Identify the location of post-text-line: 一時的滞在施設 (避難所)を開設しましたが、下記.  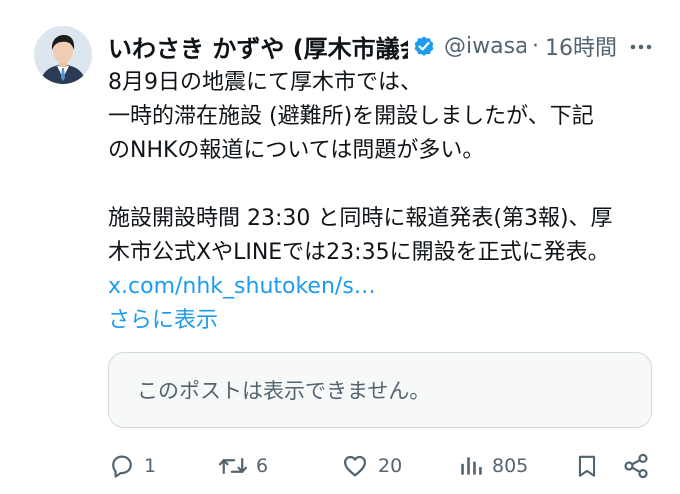
(351, 116).